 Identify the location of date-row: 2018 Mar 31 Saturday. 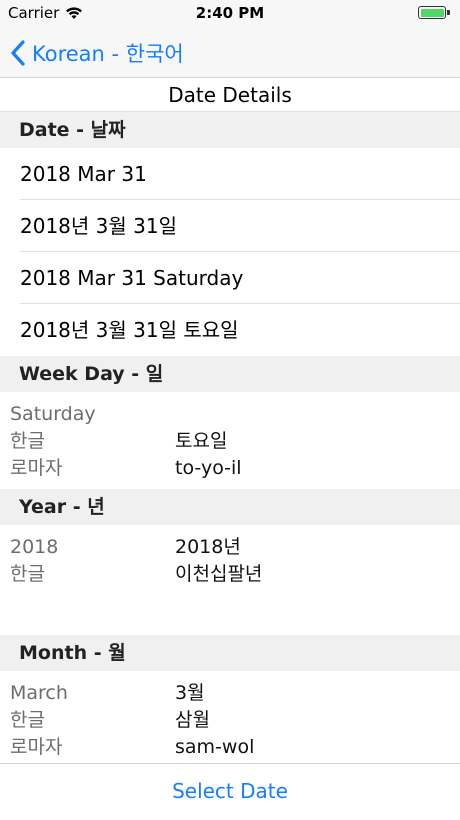
(230, 278).